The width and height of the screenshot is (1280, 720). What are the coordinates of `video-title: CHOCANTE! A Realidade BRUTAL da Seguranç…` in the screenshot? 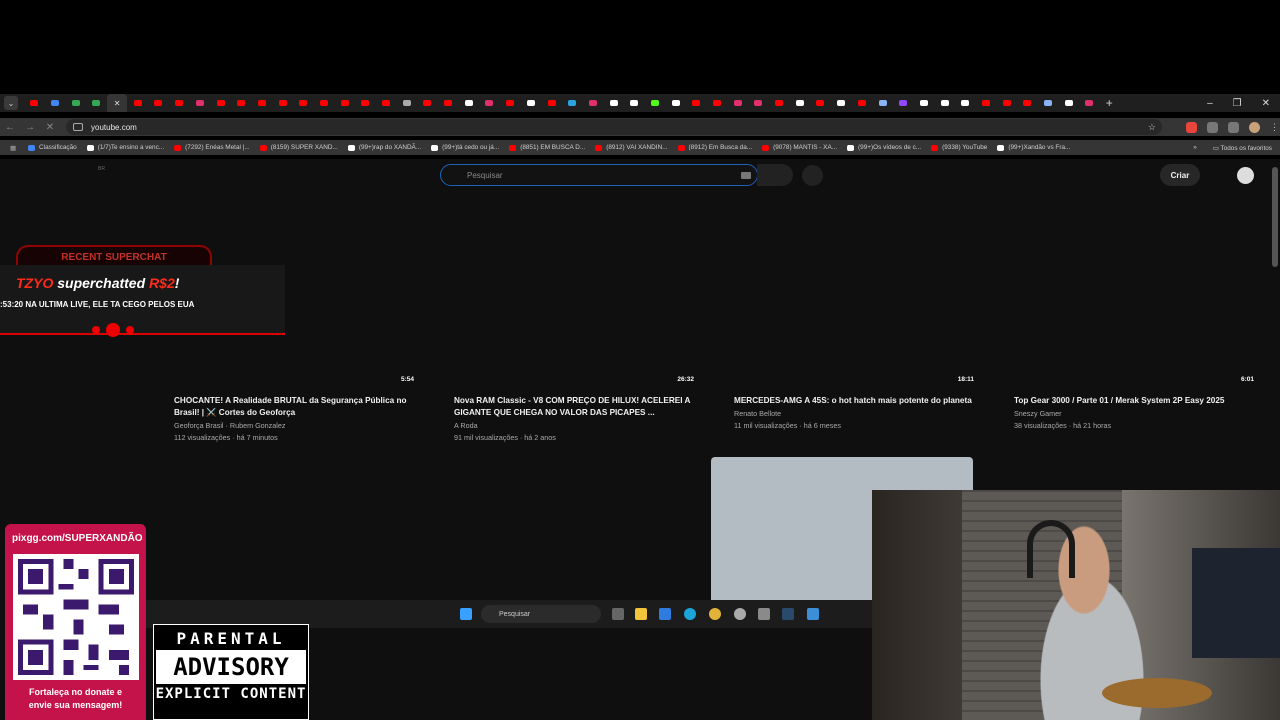 It's located at (294, 407).